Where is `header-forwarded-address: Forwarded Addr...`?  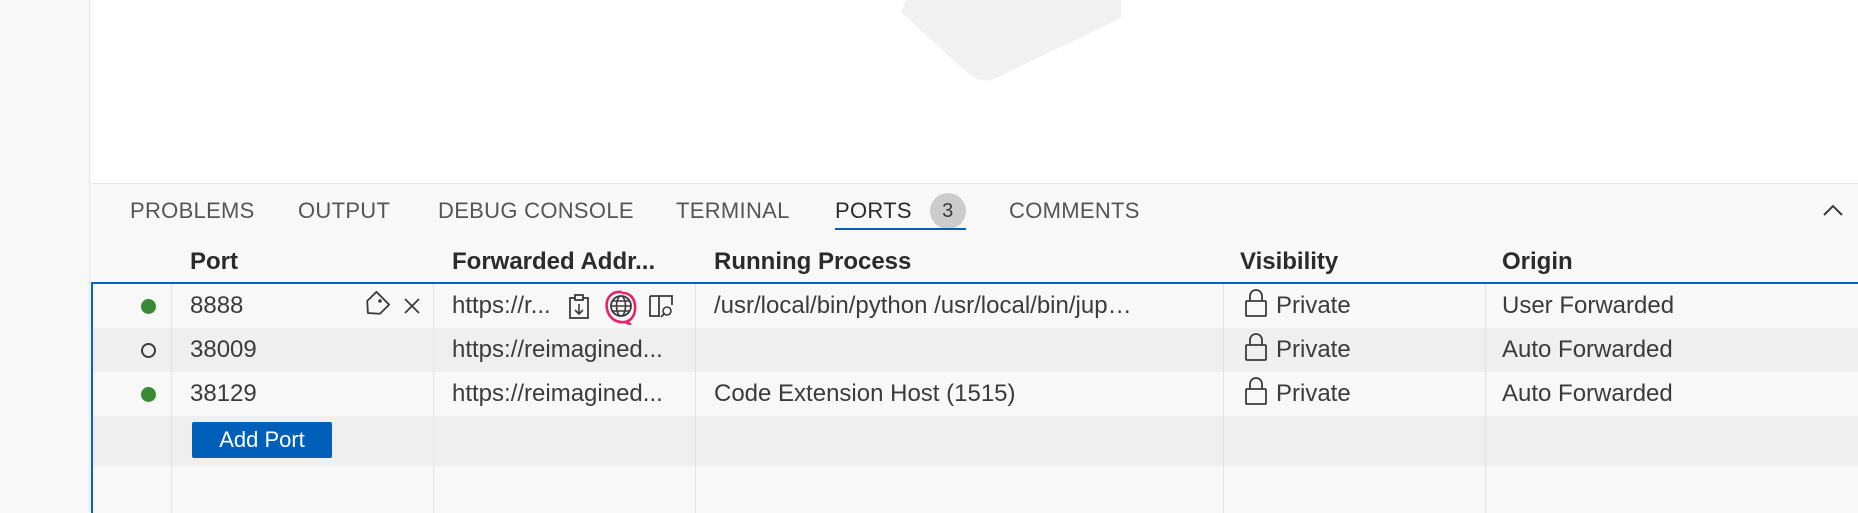 header-forwarded-address: Forwarded Addr... is located at coordinates (574, 263).